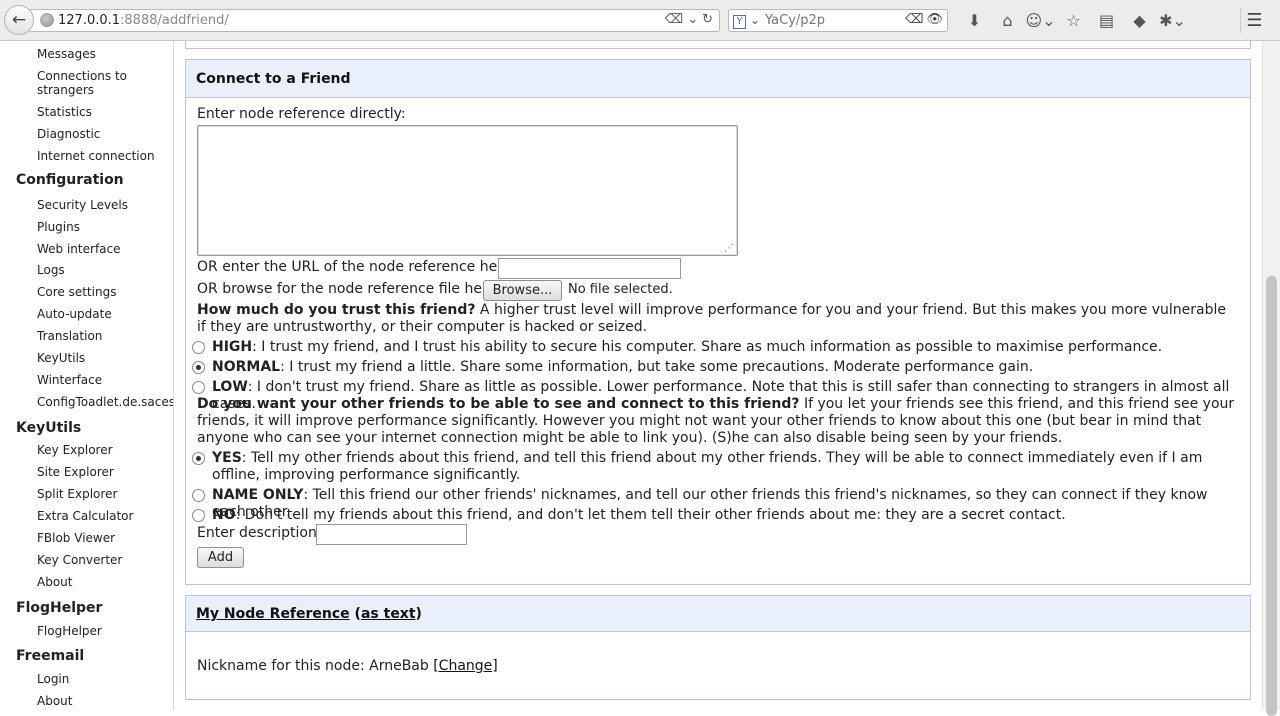  What do you see at coordinates (49, 428) in the screenshot?
I see `sidebar-section-heading: KeyUtils` at bounding box center [49, 428].